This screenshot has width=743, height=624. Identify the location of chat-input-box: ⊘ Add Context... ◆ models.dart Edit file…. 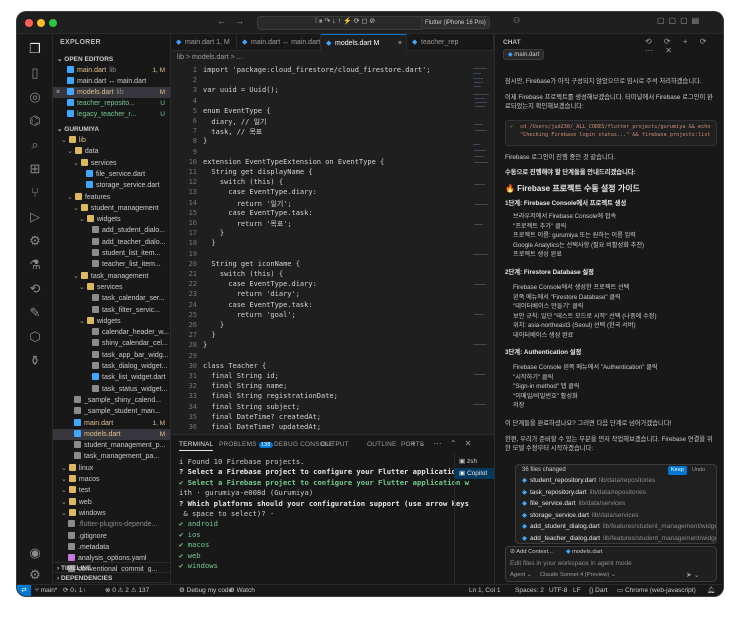
(611, 564).